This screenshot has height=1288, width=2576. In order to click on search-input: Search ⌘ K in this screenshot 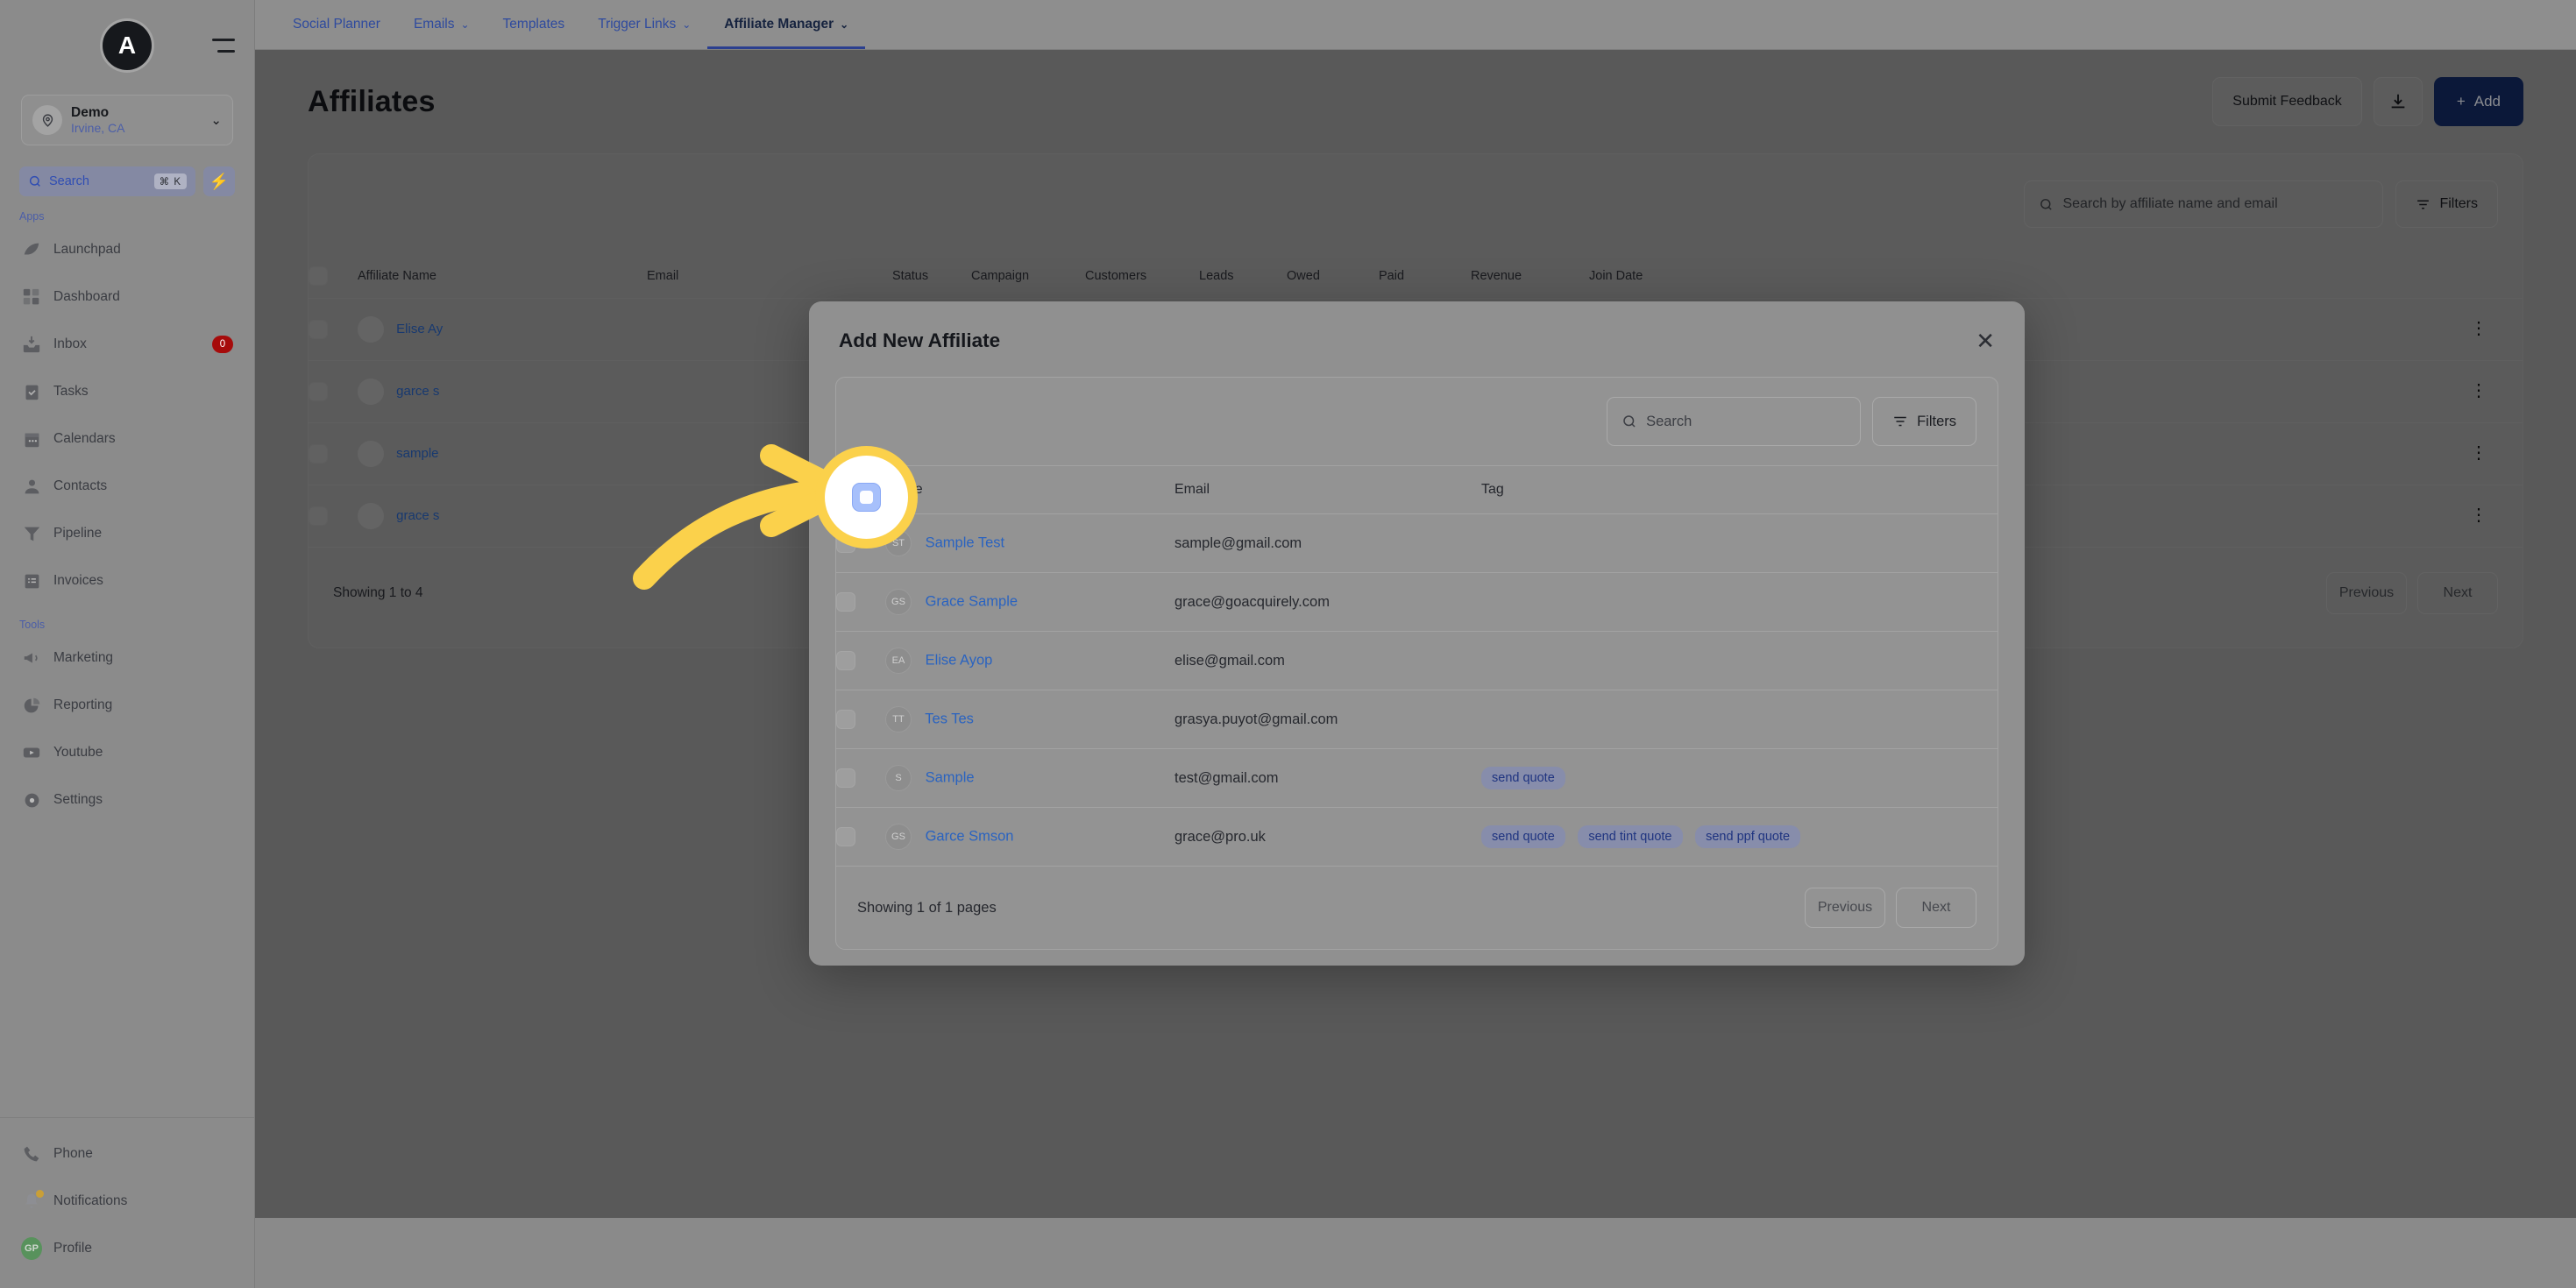, I will do `click(107, 181)`.